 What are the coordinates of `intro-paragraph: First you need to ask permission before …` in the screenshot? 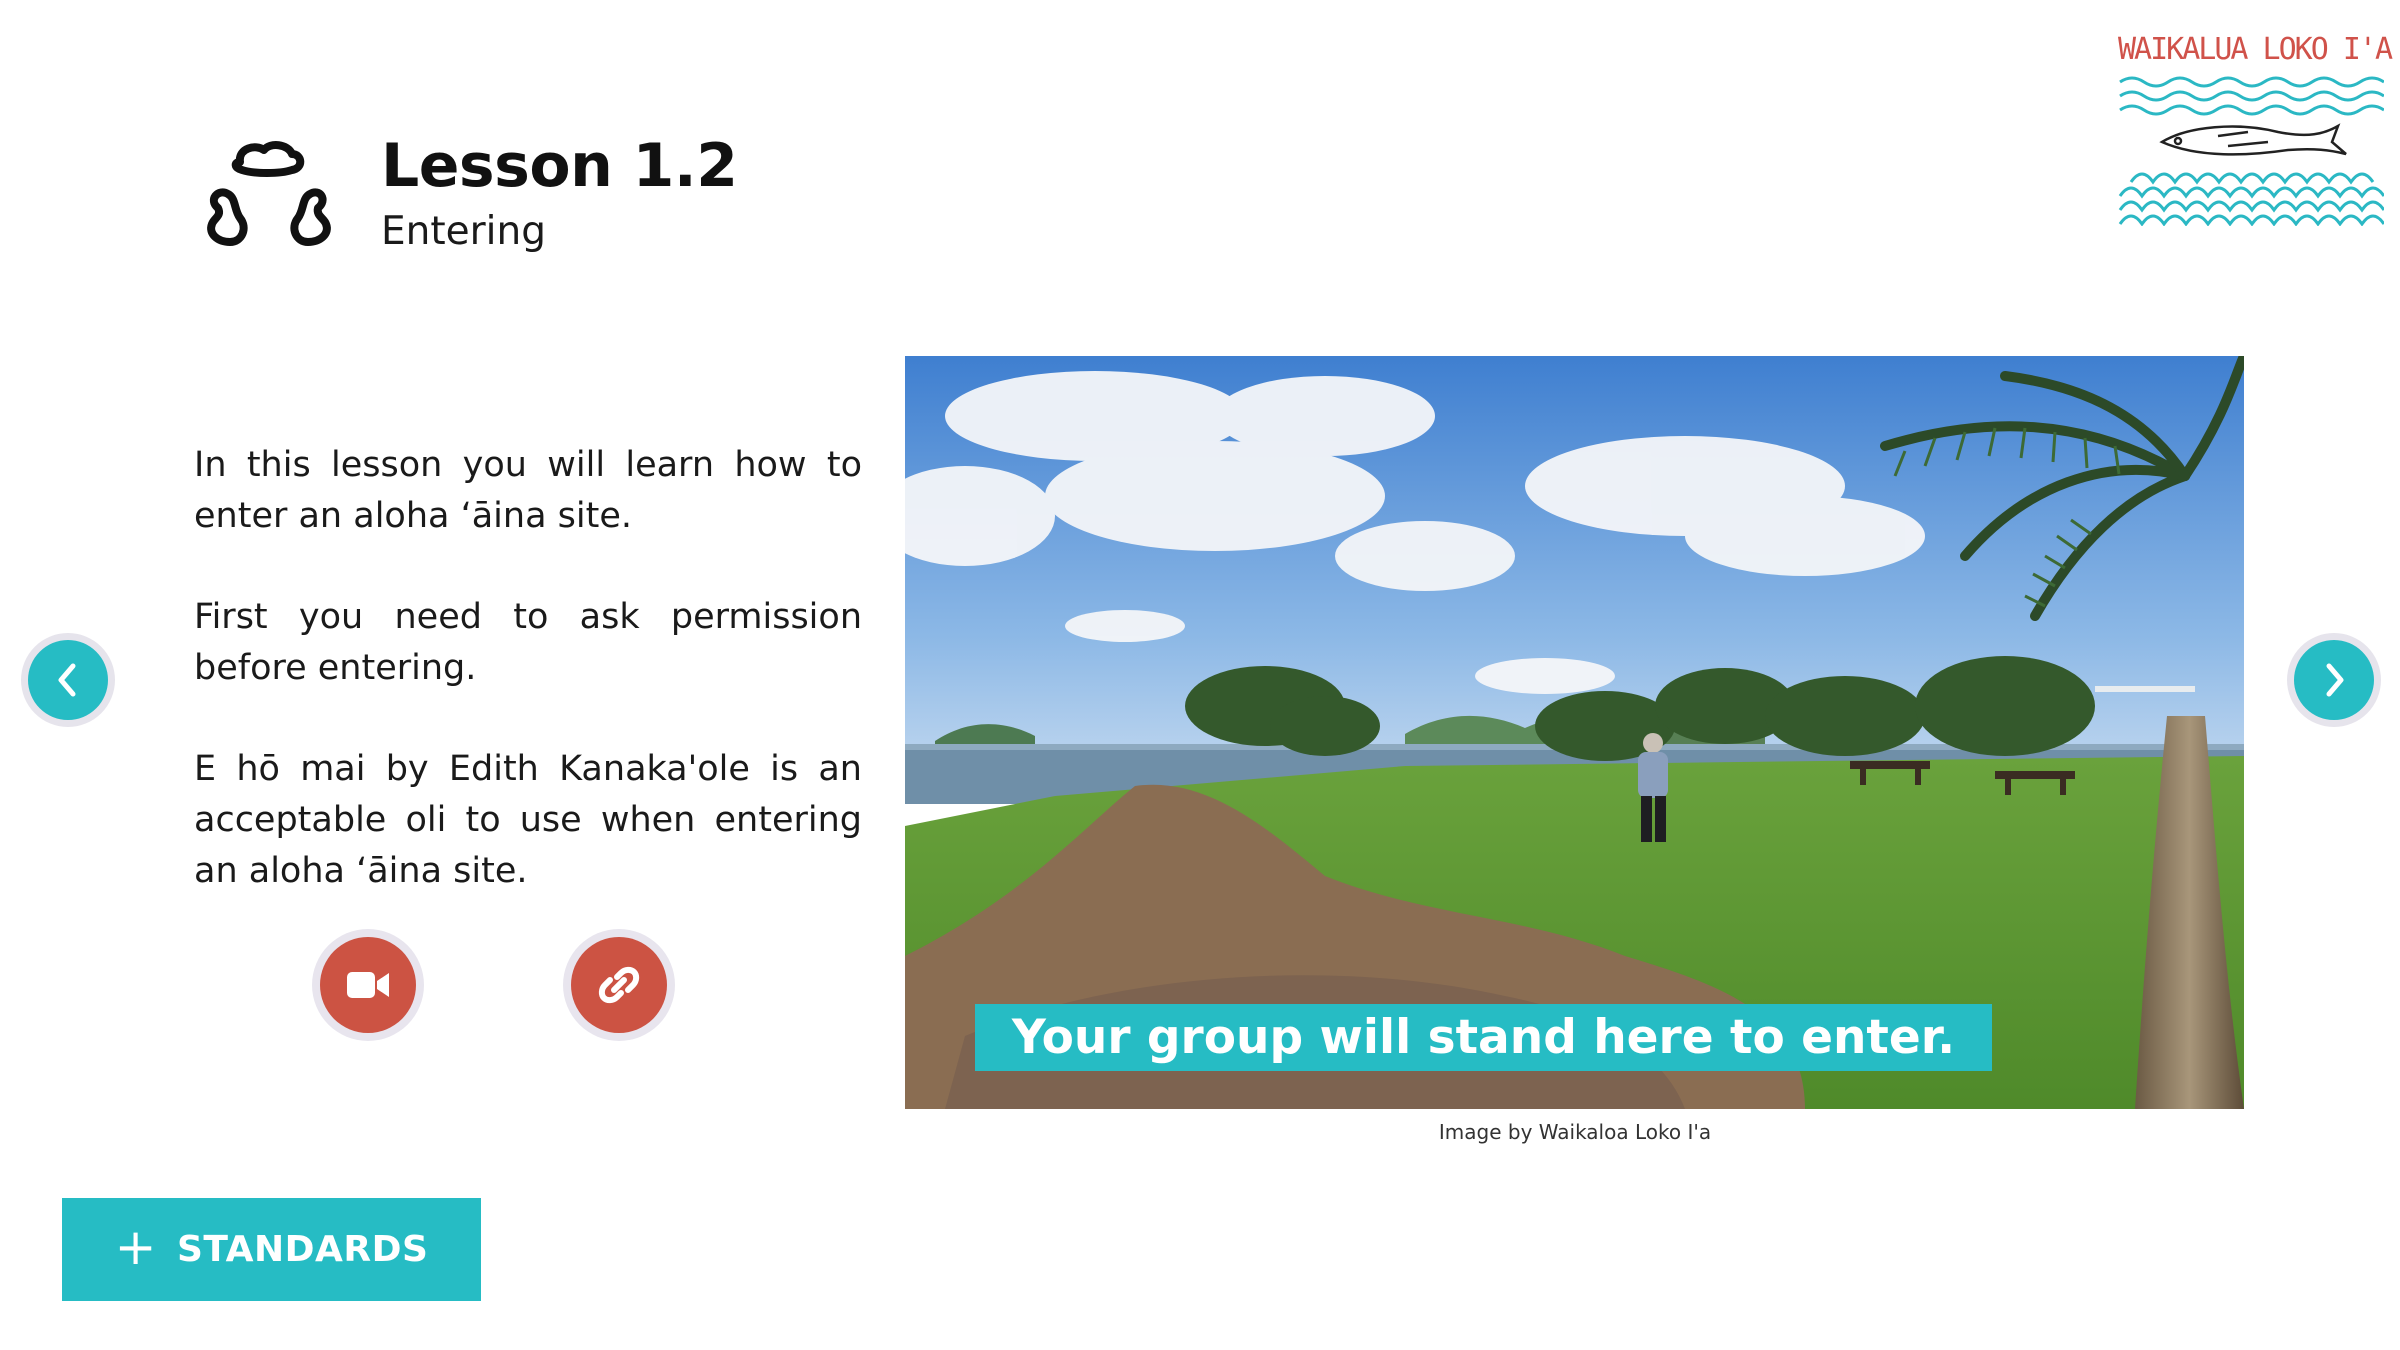 It's located at (528, 642).